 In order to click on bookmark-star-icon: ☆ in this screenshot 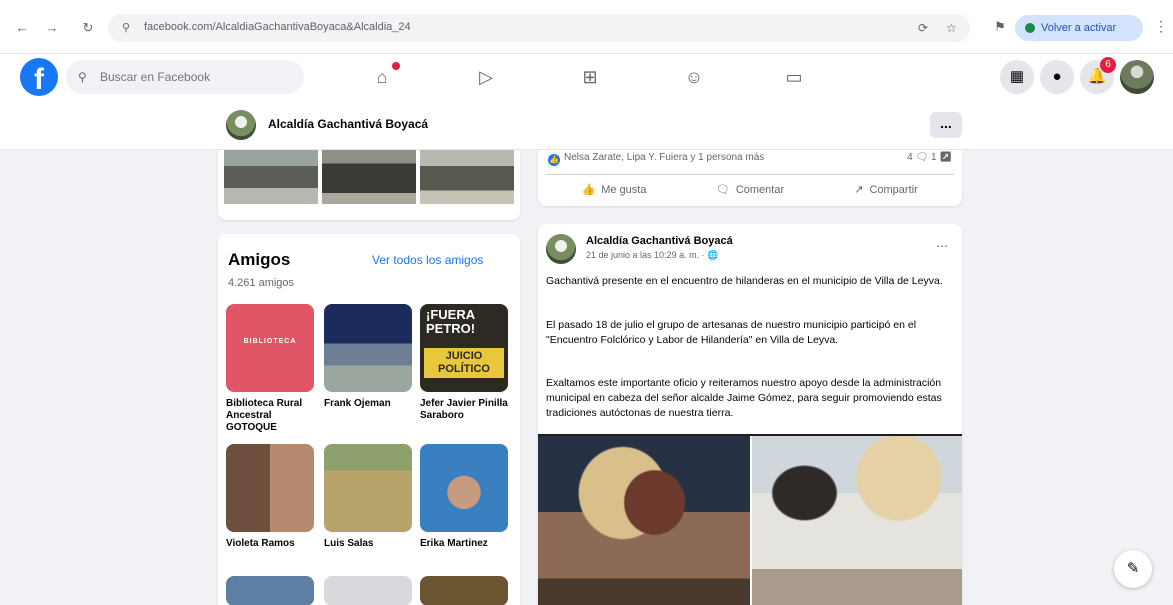, I will do `click(951, 28)`.